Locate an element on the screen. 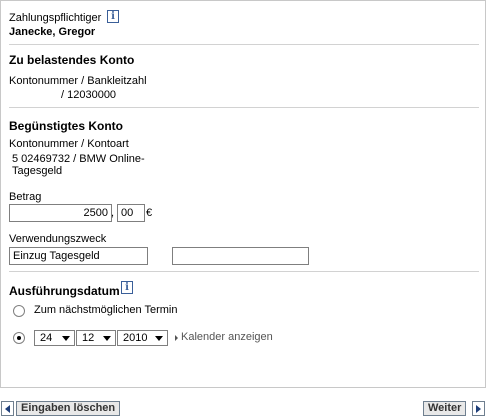  reset-arrow-button is located at coordinates (7, 408).